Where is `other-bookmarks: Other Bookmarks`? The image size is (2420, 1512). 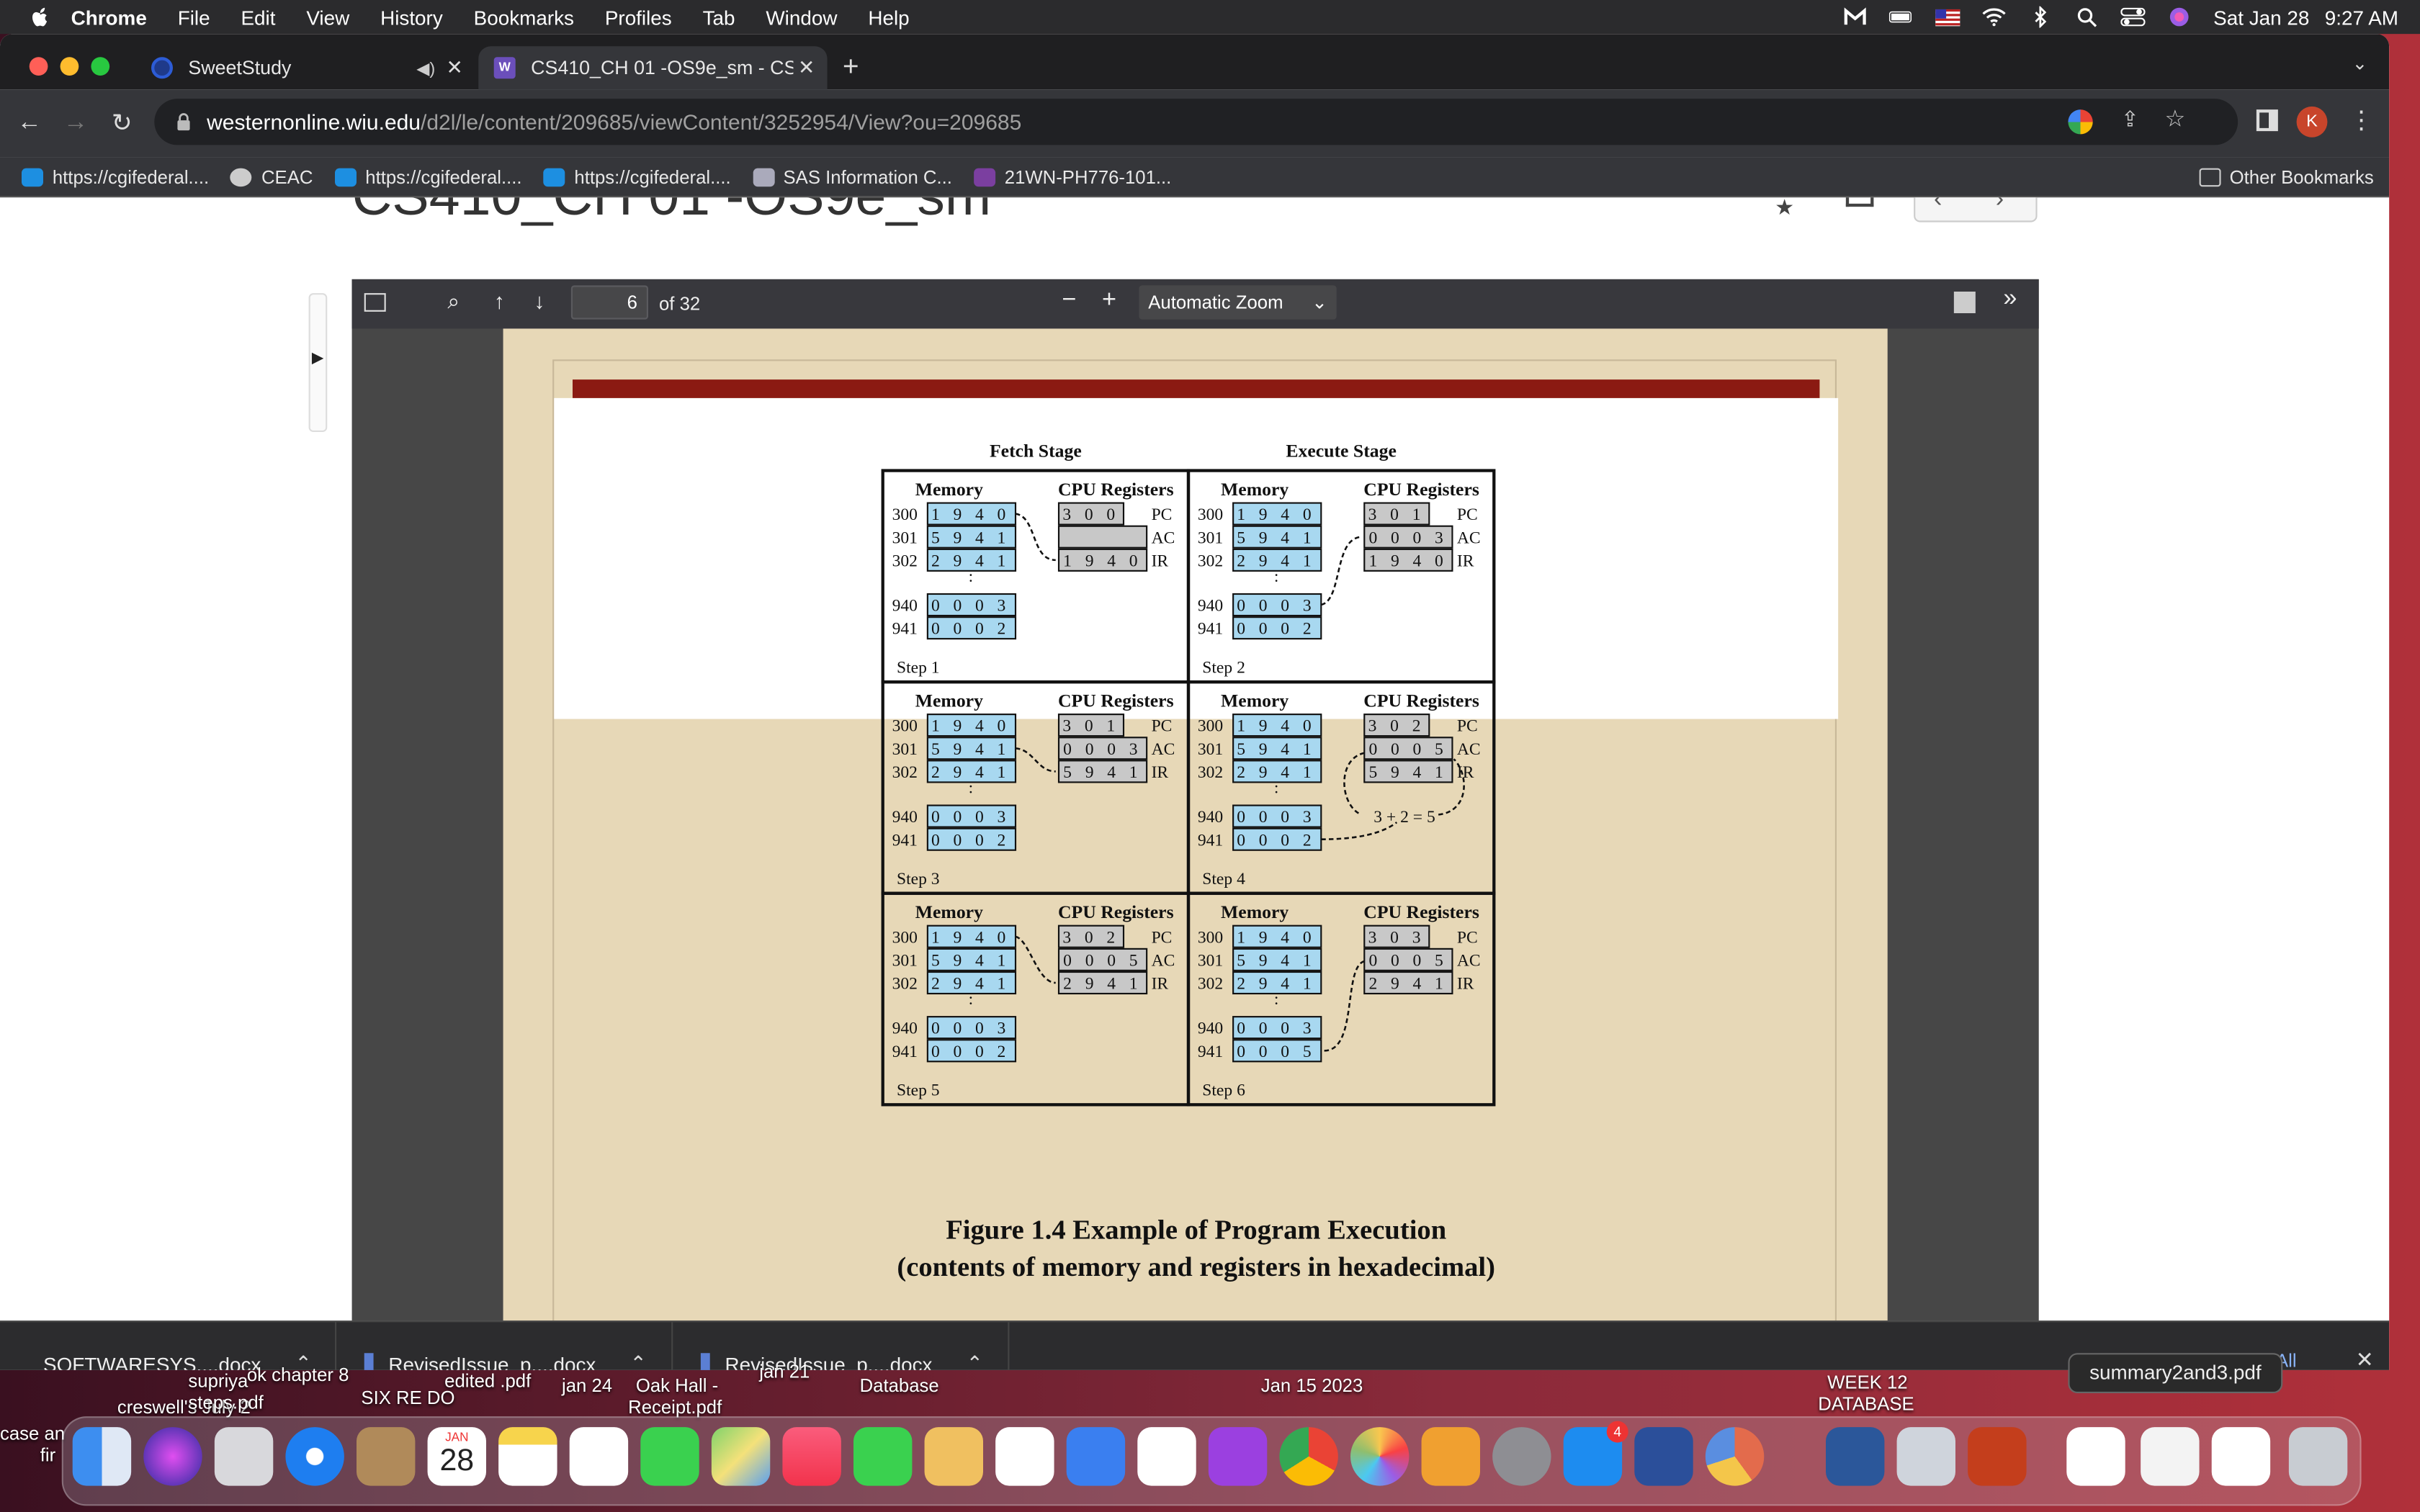 other-bookmarks: Other Bookmarks is located at coordinates (2286, 176).